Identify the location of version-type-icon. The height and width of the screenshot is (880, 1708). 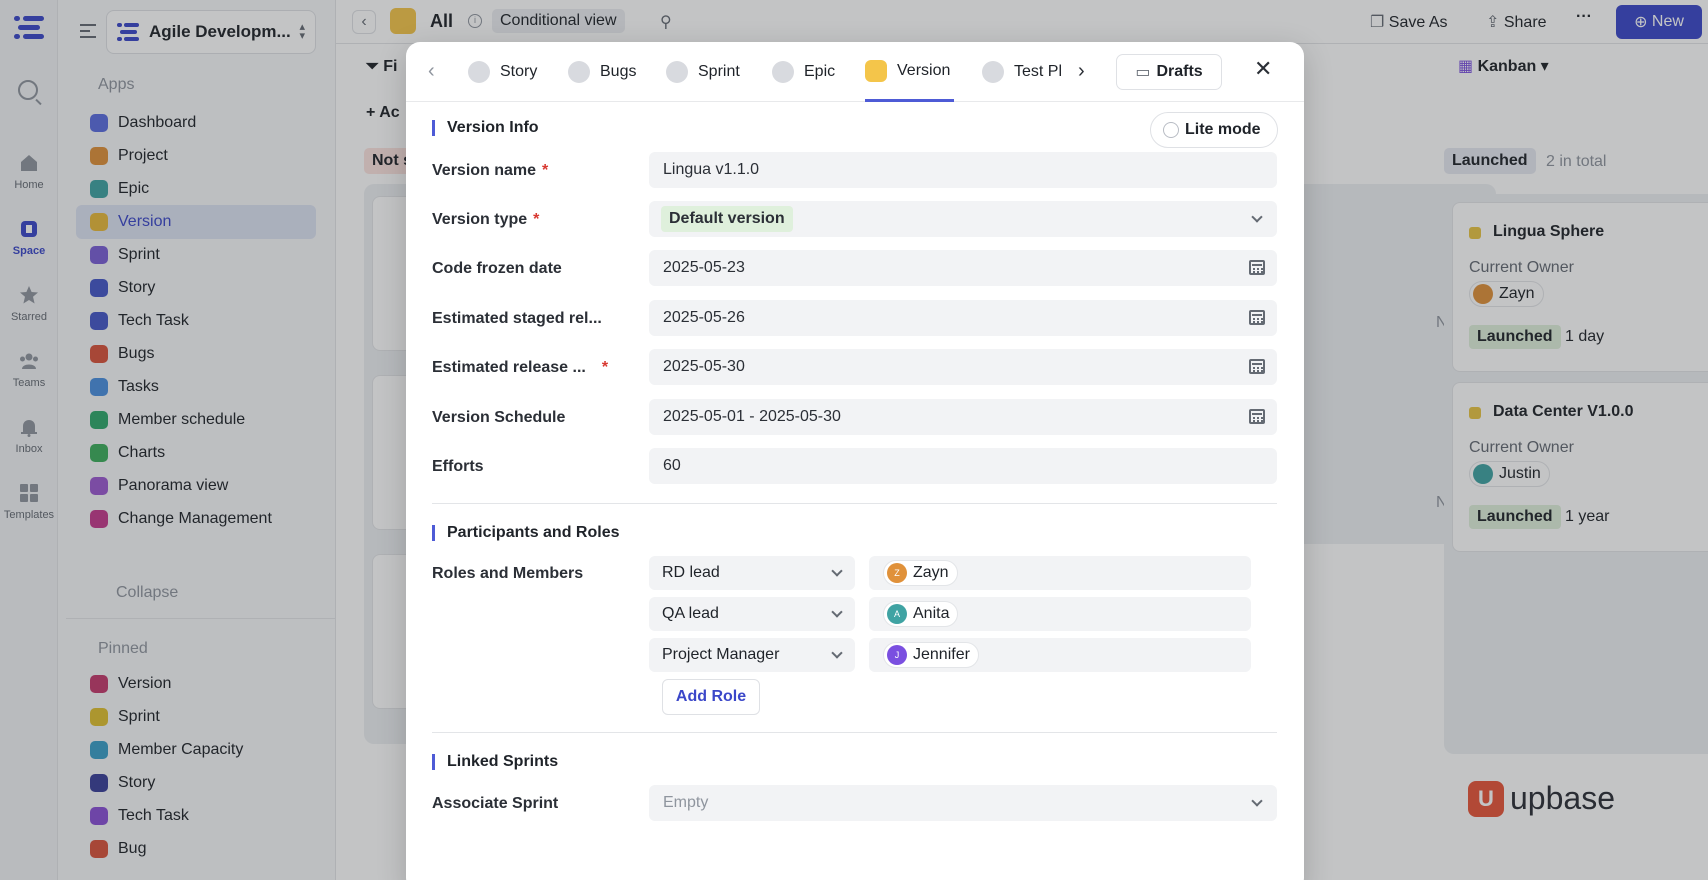
(876, 70).